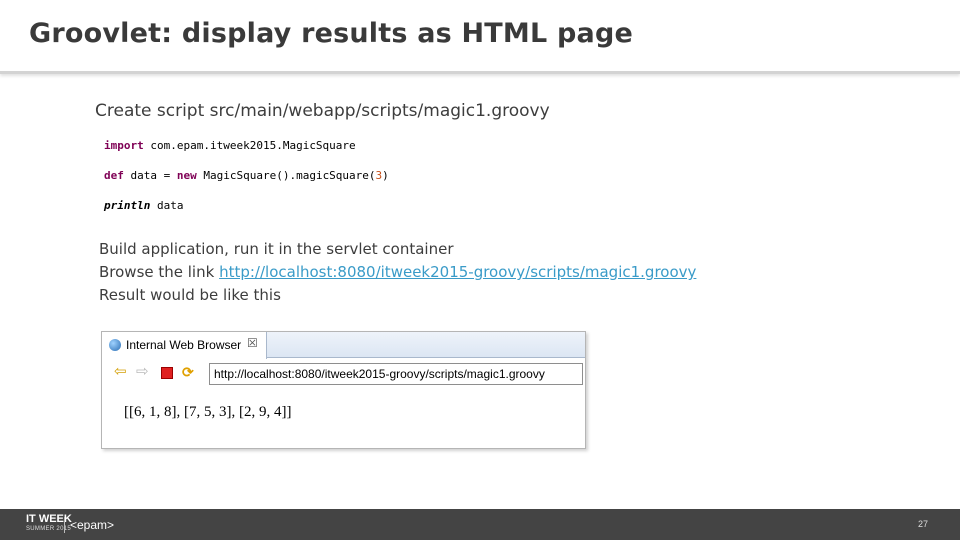 The image size is (960, 540). I want to click on browser-tab-label: Internal Web Browser, so click(184, 345).